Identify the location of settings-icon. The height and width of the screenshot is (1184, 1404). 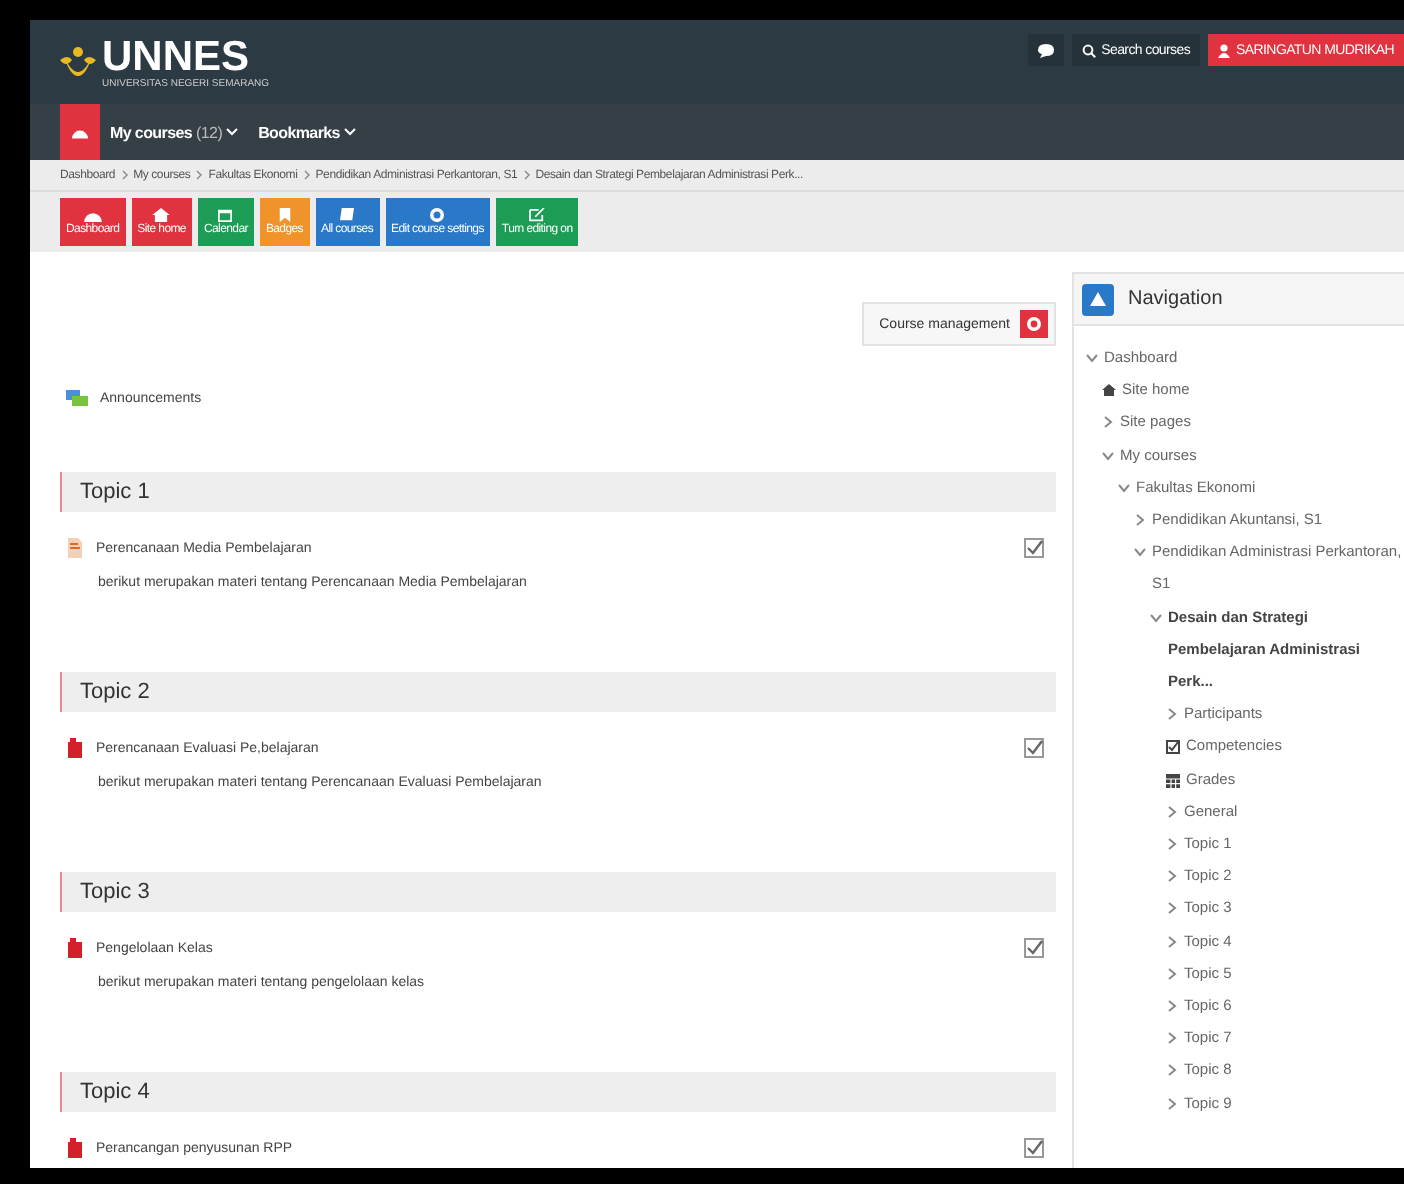
(437, 215).